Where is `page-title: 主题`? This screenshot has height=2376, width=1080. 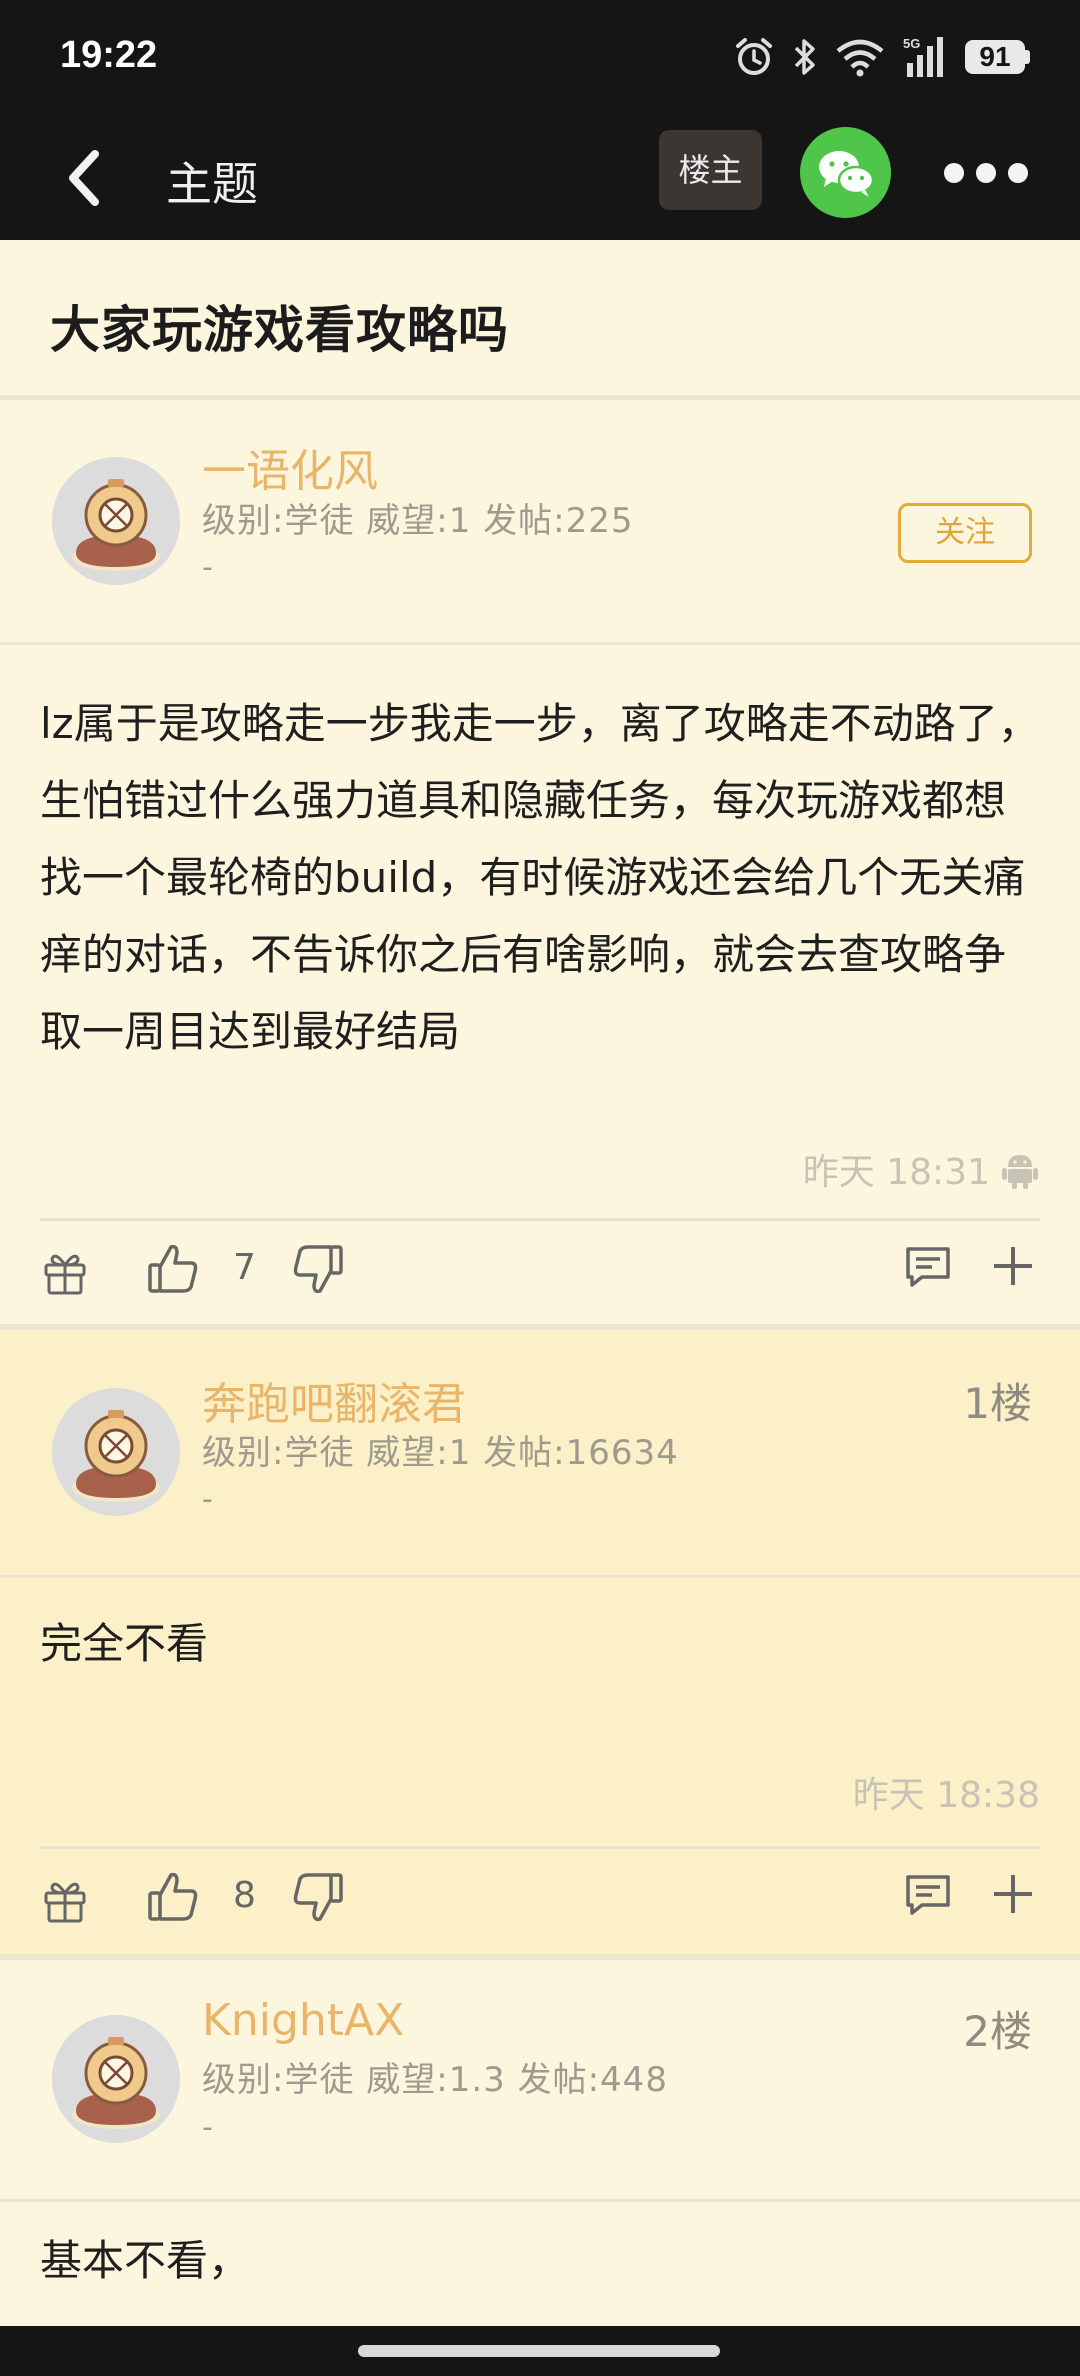 page-title: 主题 is located at coordinates (212, 184).